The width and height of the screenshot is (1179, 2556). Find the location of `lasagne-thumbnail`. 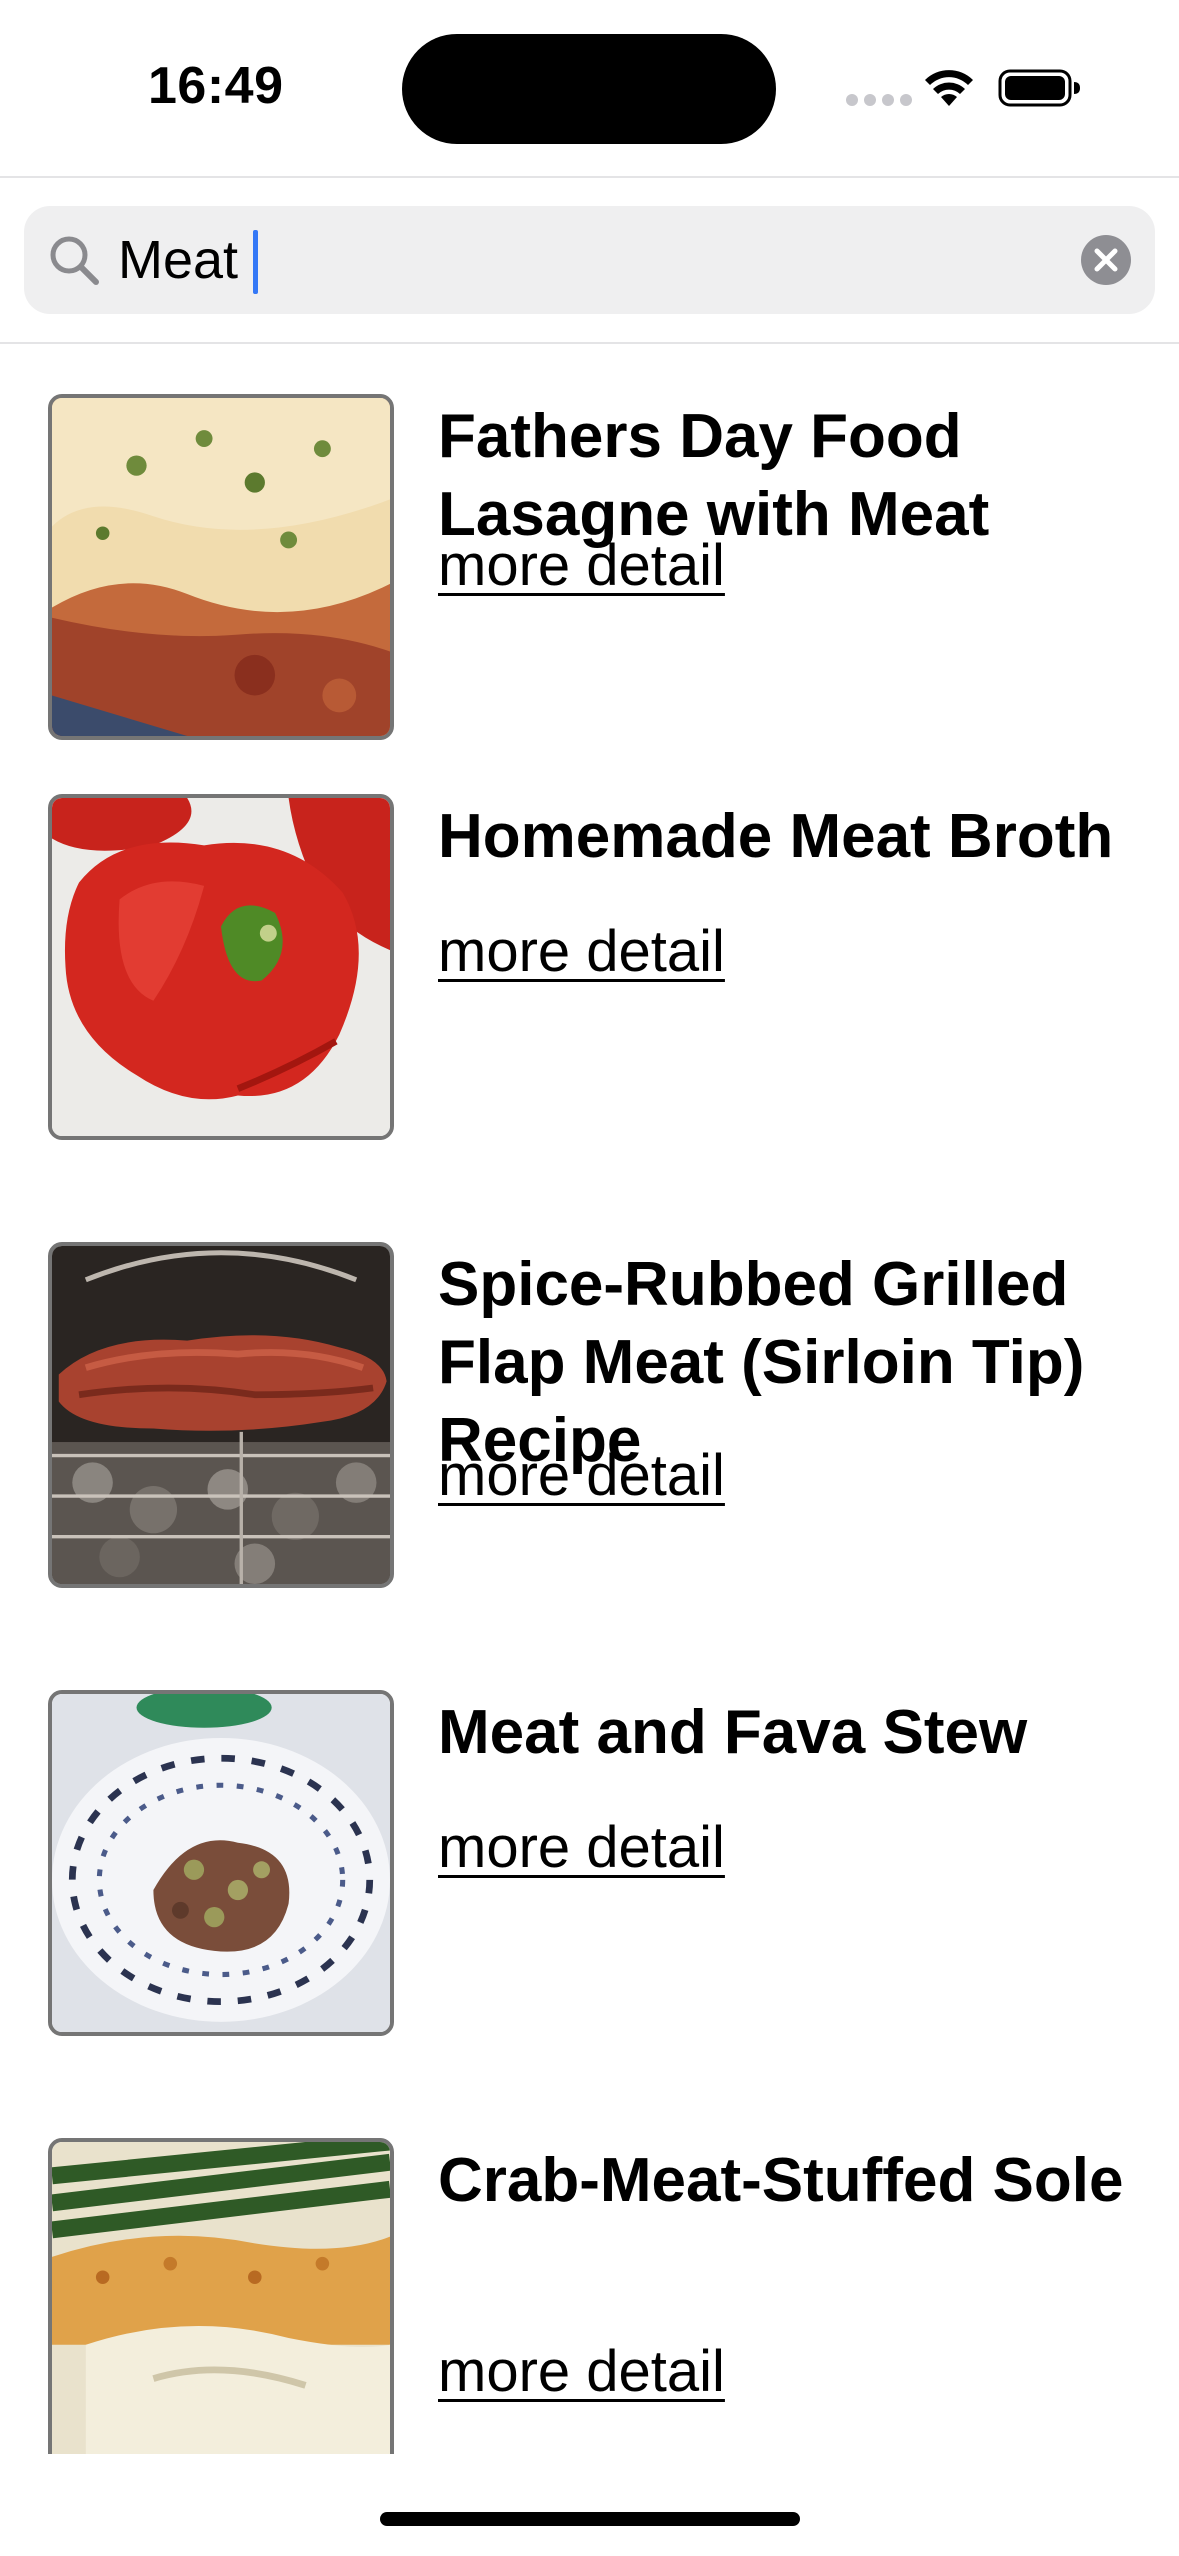

lasagne-thumbnail is located at coordinates (221, 567).